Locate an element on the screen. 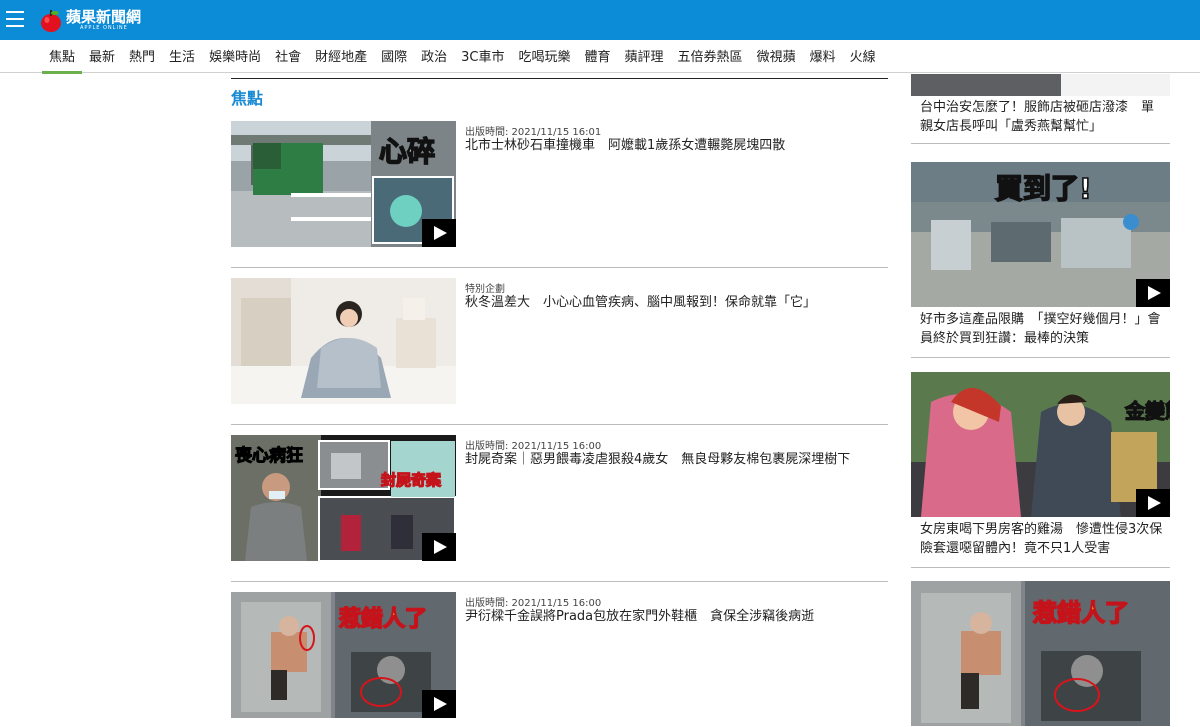 The width and height of the screenshot is (1200, 727). nav-item-politics: 政治 is located at coordinates (434, 56).